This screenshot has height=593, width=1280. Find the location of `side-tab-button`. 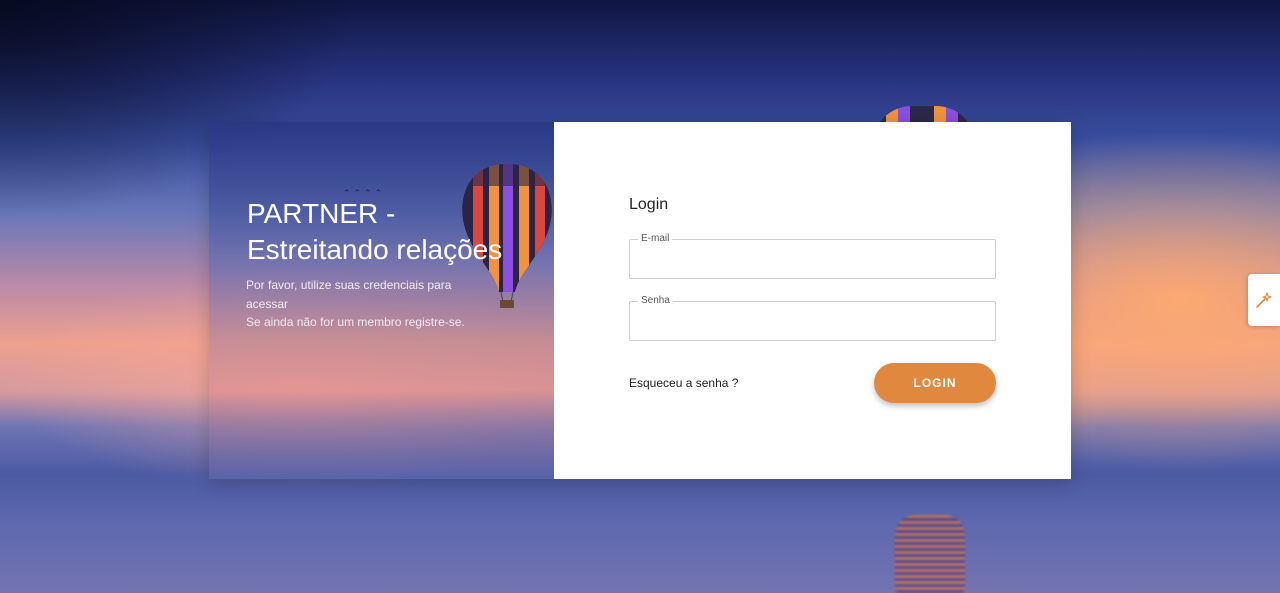

side-tab-button is located at coordinates (1264, 300).